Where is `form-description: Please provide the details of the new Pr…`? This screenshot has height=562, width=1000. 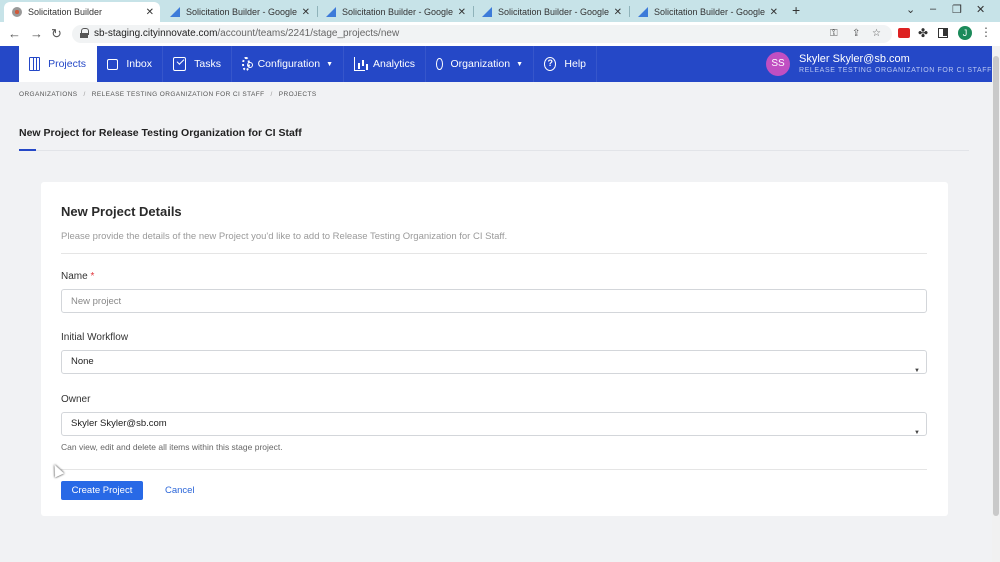 form-description: Please provide the details of the new Pr… is located at coordinates (284, 236).